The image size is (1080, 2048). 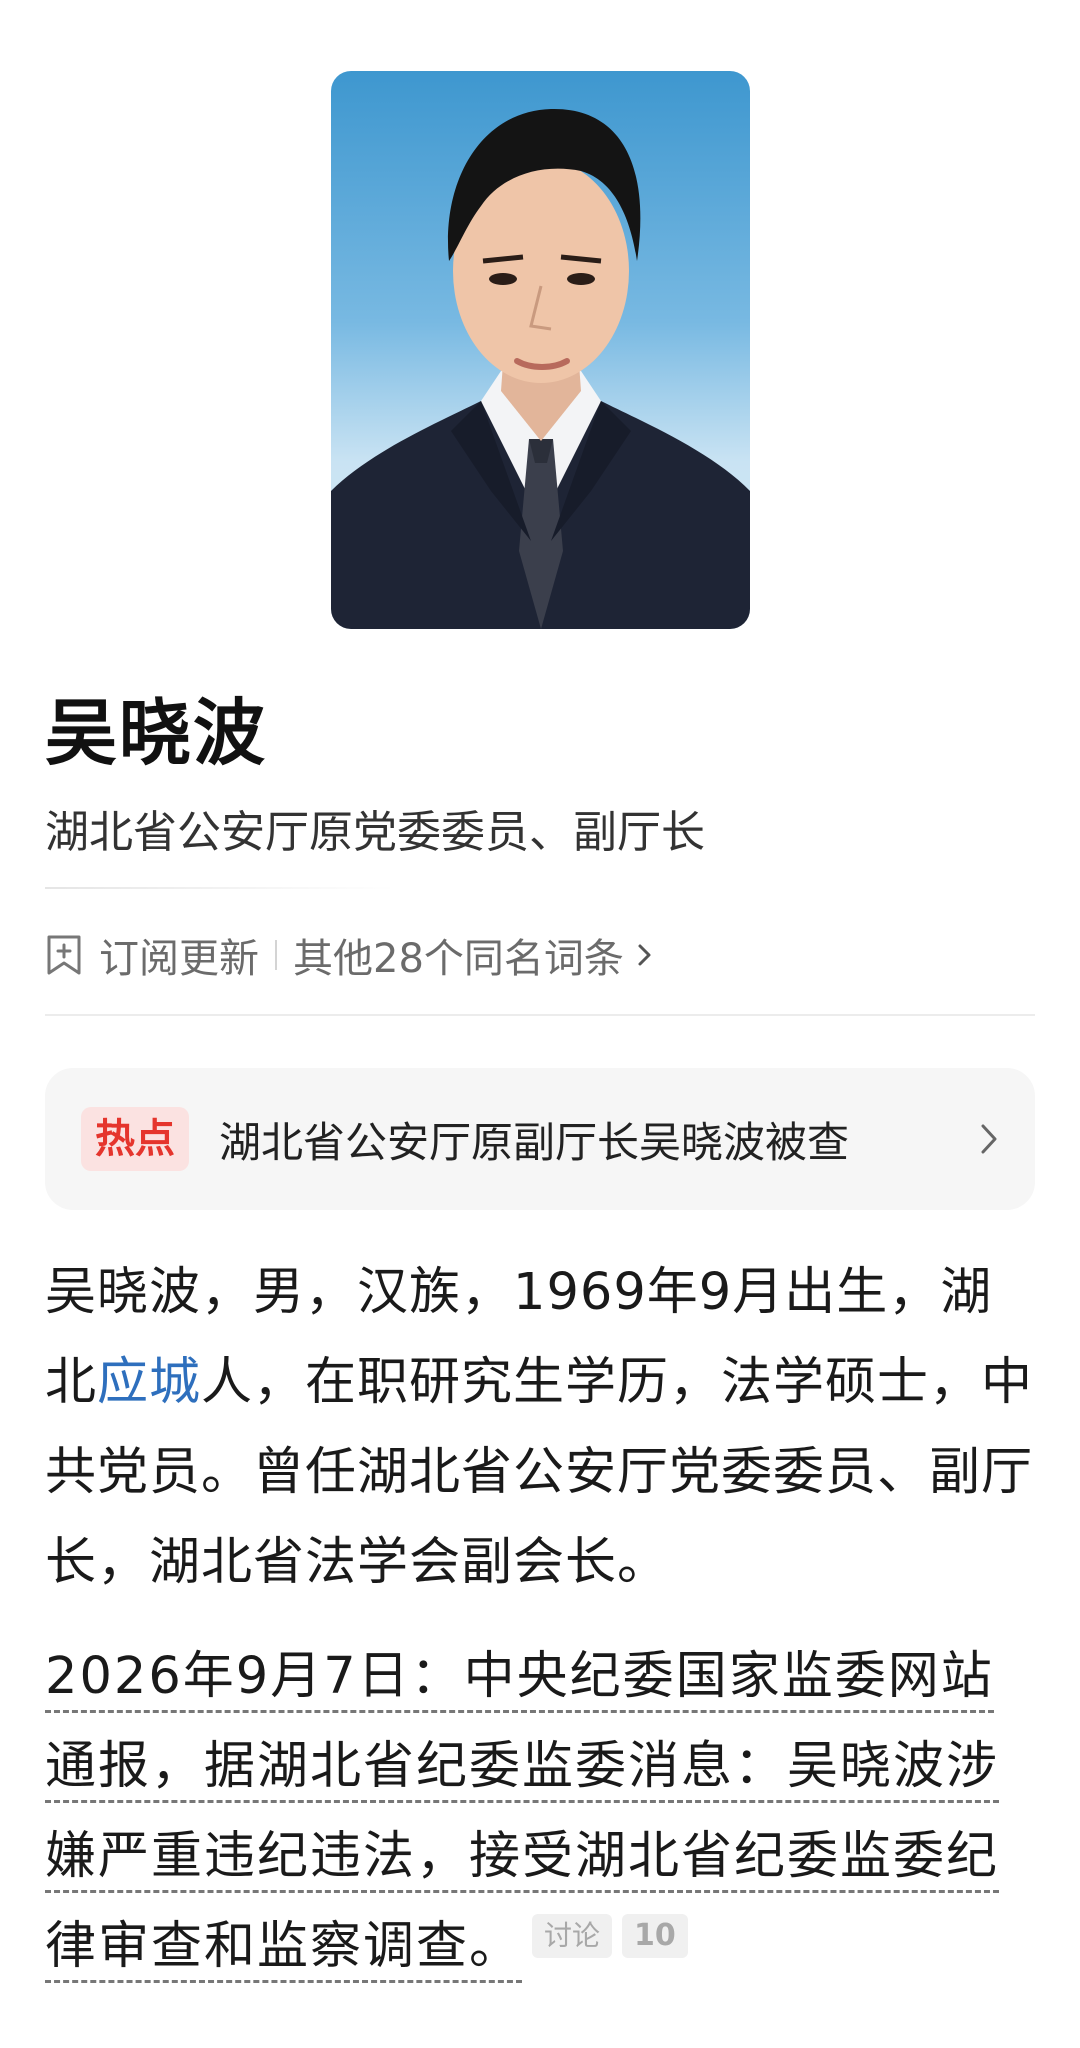 I want to click on title-divider, so click(x=220, y=888).